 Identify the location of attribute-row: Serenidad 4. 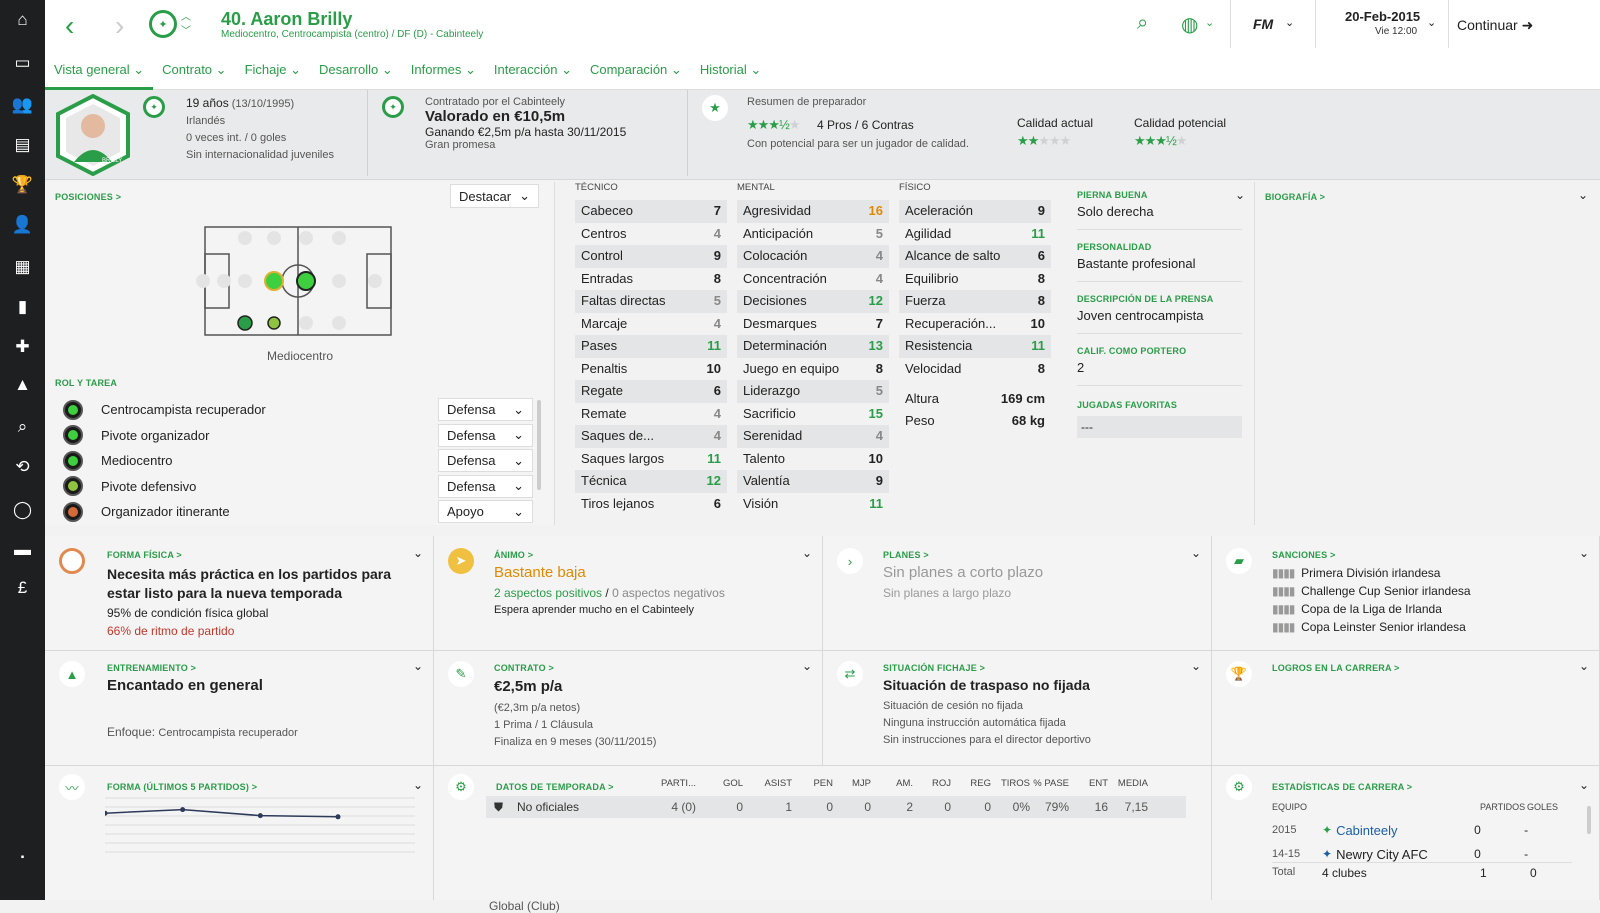
(813, 436).